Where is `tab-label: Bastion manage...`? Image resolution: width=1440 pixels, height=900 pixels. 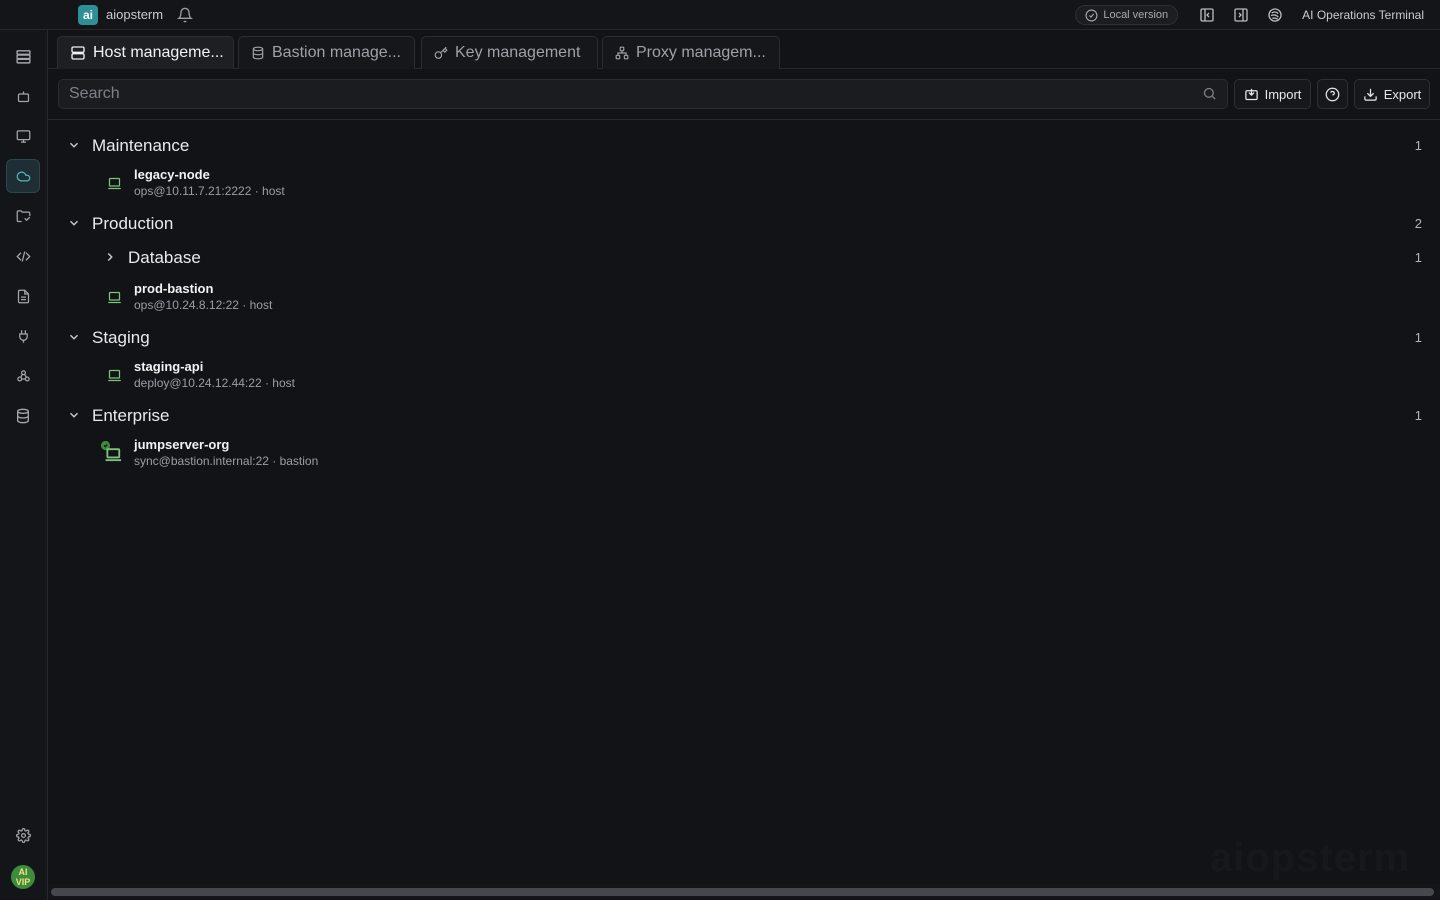 tab-label: Bastion manage... is located at coordinates (336, 52).